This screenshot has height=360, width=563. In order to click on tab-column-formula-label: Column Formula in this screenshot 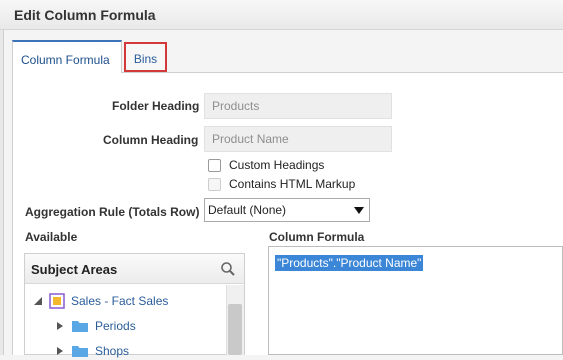, I will do `click(65, 60)`.